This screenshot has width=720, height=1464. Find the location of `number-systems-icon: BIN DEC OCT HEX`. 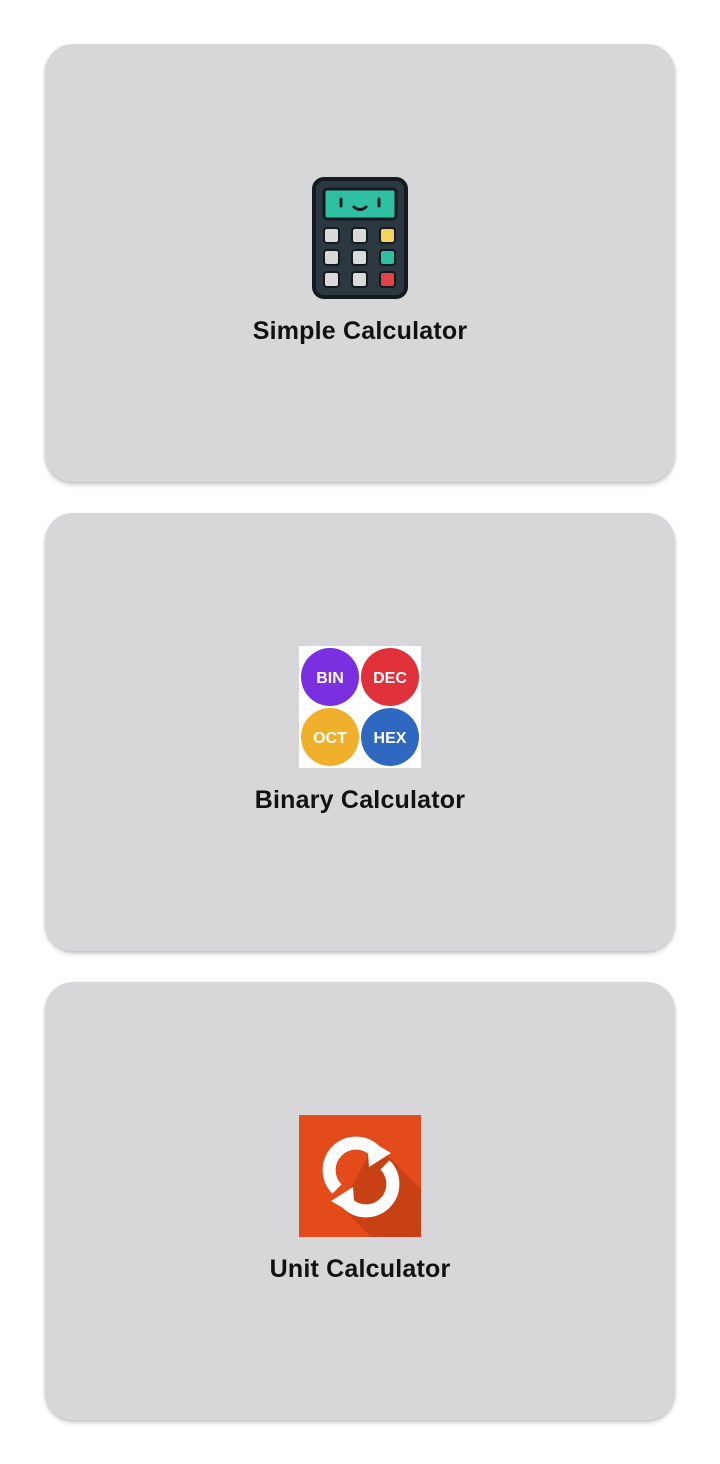

number-systems-icon: BIN DEC OCT HEX is located at coordinates (360, 707).